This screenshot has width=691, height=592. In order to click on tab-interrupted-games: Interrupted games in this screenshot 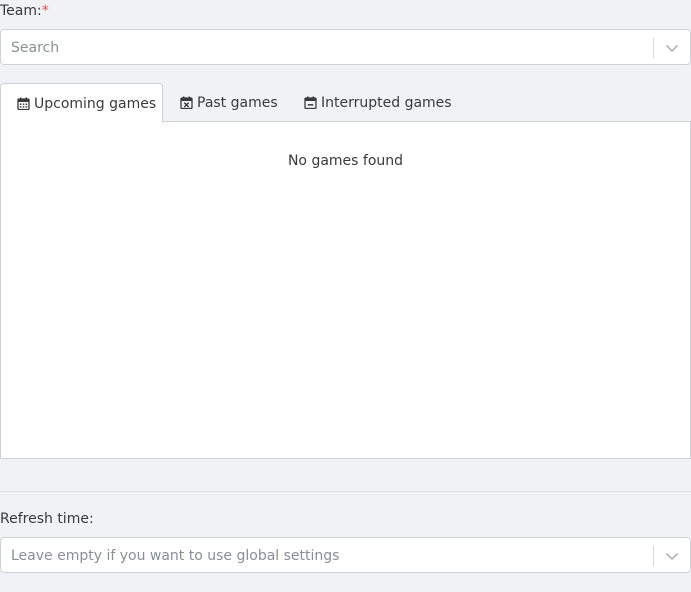, I will do `click(378, 102)`.